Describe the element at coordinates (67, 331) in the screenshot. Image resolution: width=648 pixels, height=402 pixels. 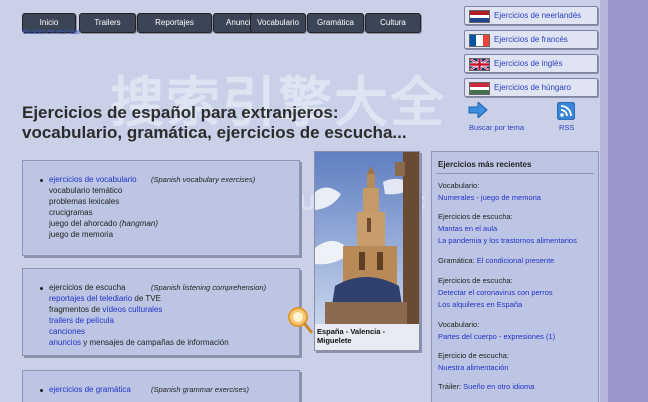
I see `songs-link: canciones` at that location.